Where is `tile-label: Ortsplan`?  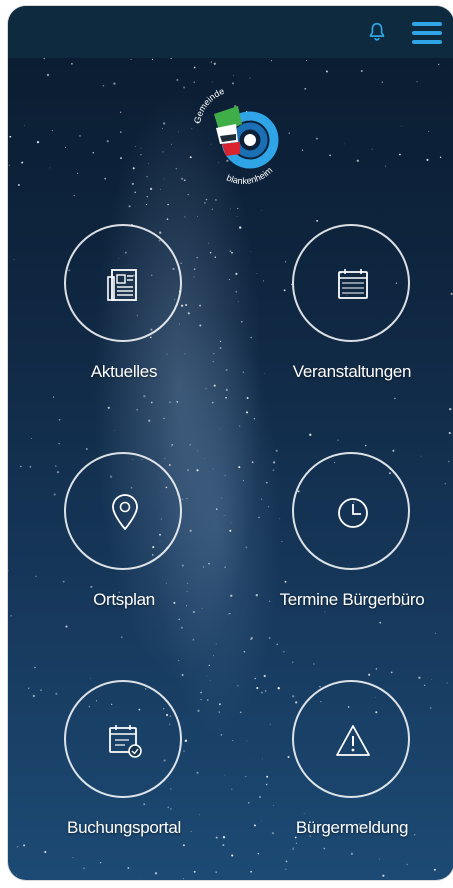
tile-label: Ortsplan is located at coordinates (124, 600).